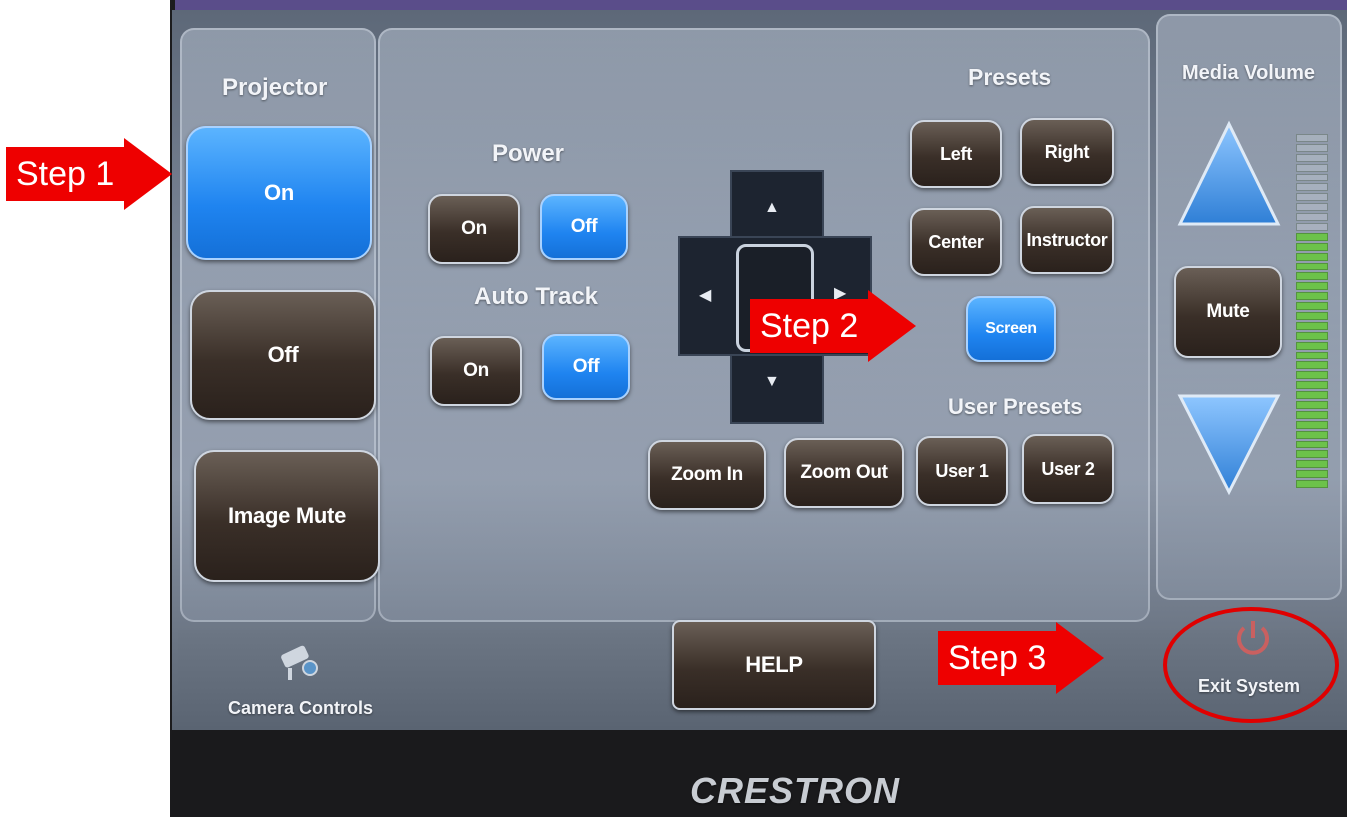  I want to click on camera-icon, so click(299, 662).